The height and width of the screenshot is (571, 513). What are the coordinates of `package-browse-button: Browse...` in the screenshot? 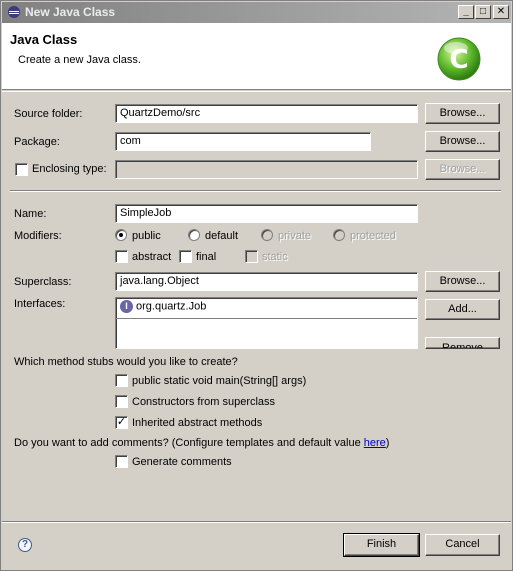 It's located at (462, 141).